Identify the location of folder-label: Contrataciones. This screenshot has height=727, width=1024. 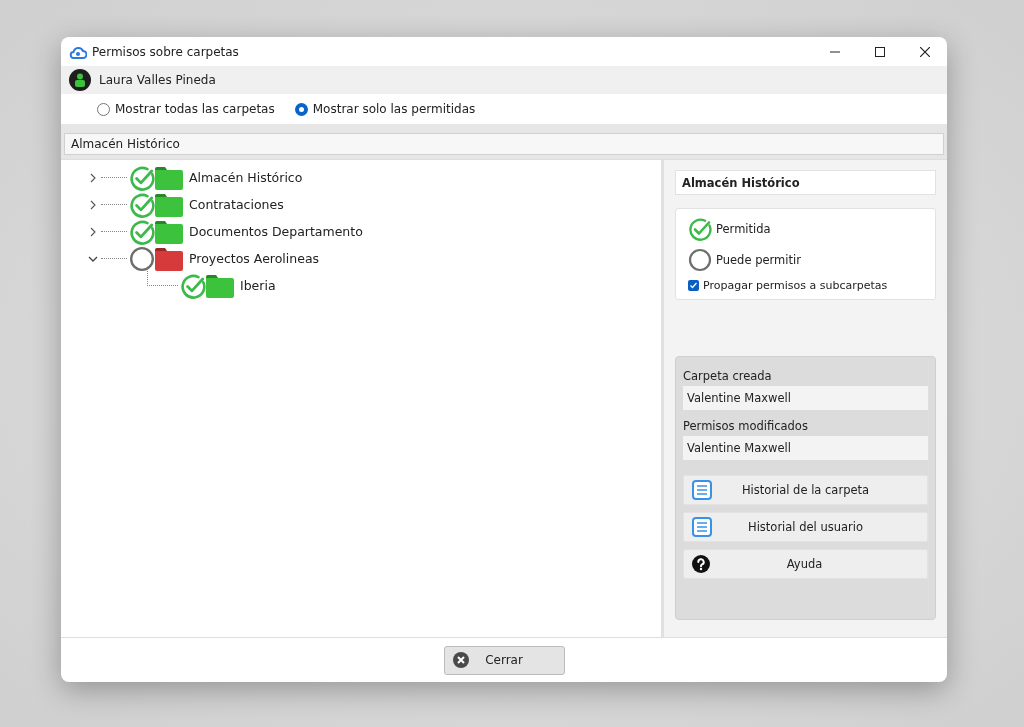
(236, 204).